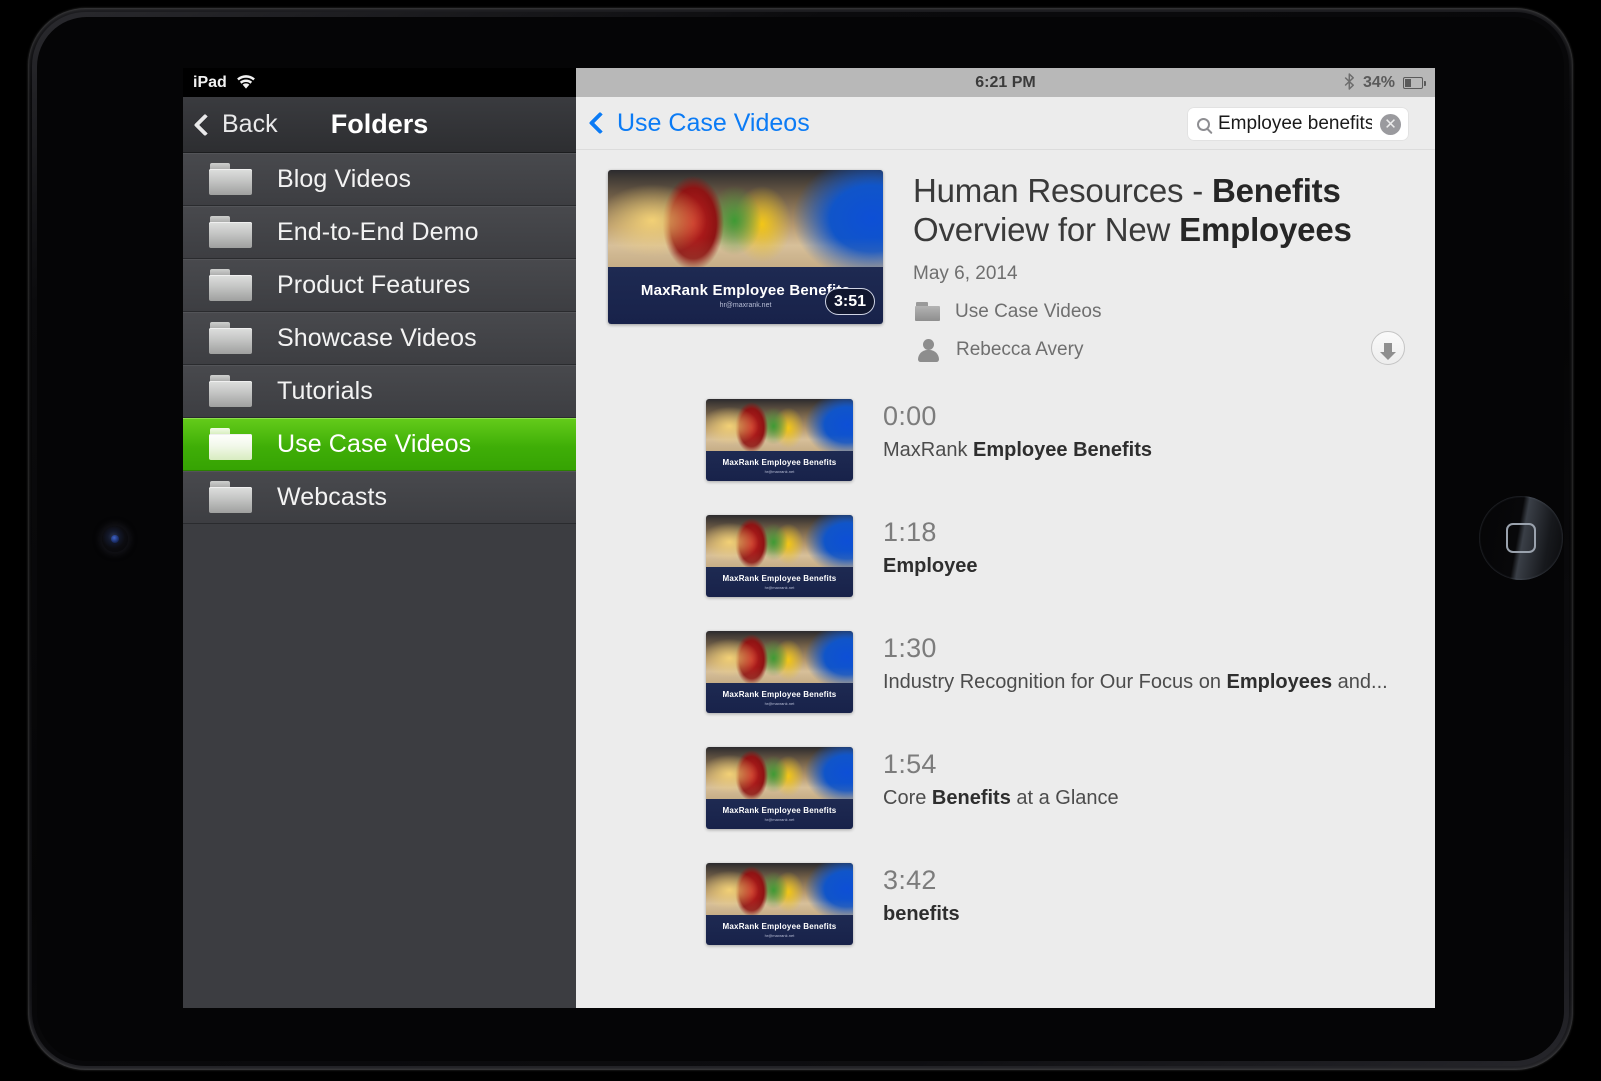 The height and width of the screenshot is (1081, 1601). I want to click on caption-highlight: benefits, so click(921, 913).